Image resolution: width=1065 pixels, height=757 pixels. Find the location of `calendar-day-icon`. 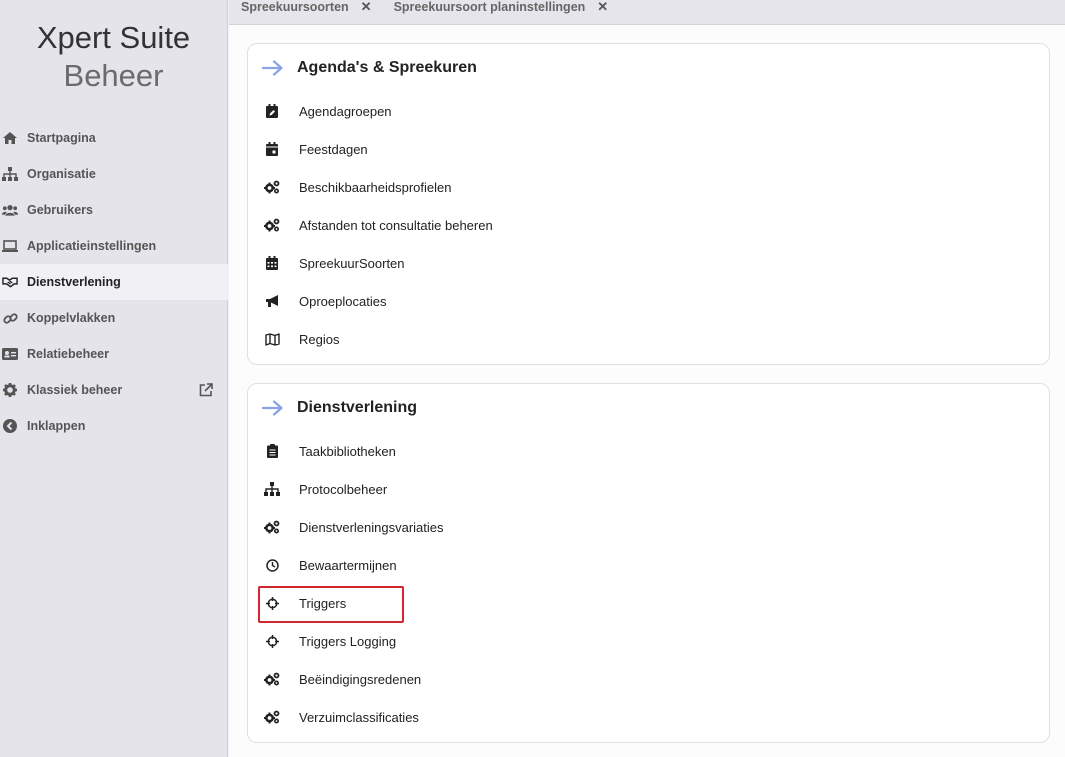

calendar-day-icon is located at coordinates (272, 149).